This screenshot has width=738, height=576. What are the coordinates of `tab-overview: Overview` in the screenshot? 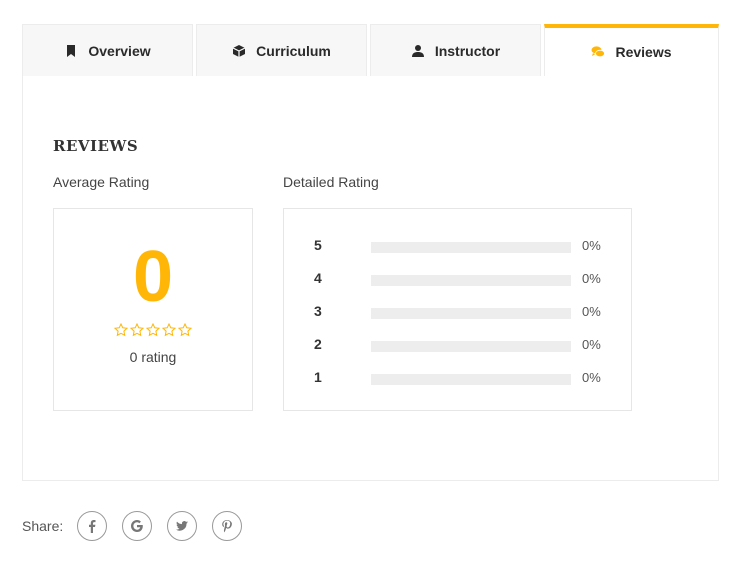 It's located at (107, 50).